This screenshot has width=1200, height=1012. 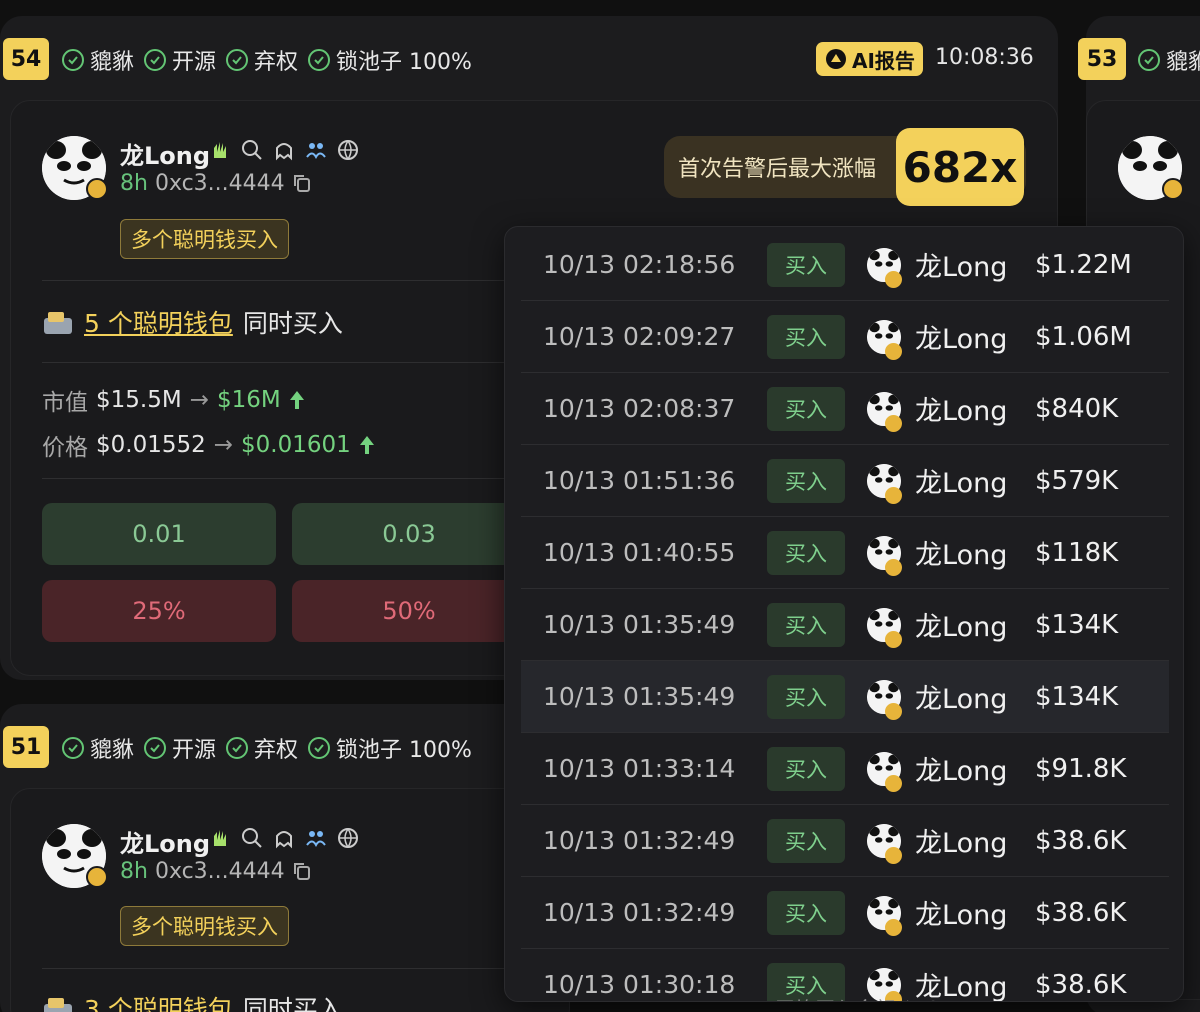 What do you see at coordinates (1081, 984) in the screenshot?
I see `trade-amount: $38.6K` at bounding box center [1081, 984].